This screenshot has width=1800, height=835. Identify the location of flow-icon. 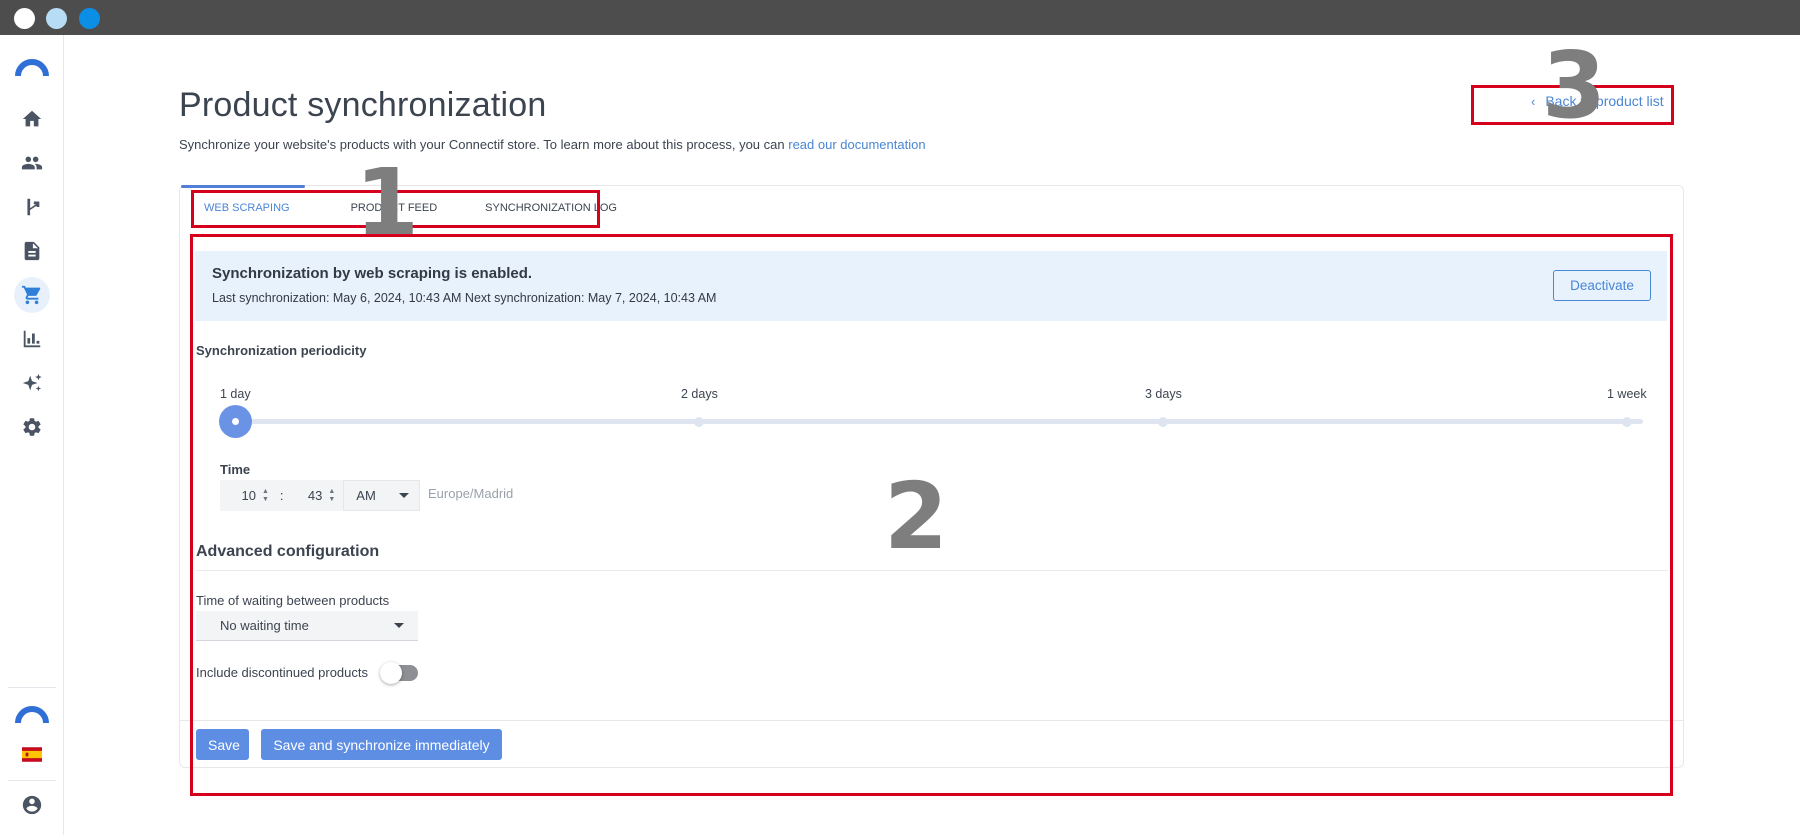
(33, 207).